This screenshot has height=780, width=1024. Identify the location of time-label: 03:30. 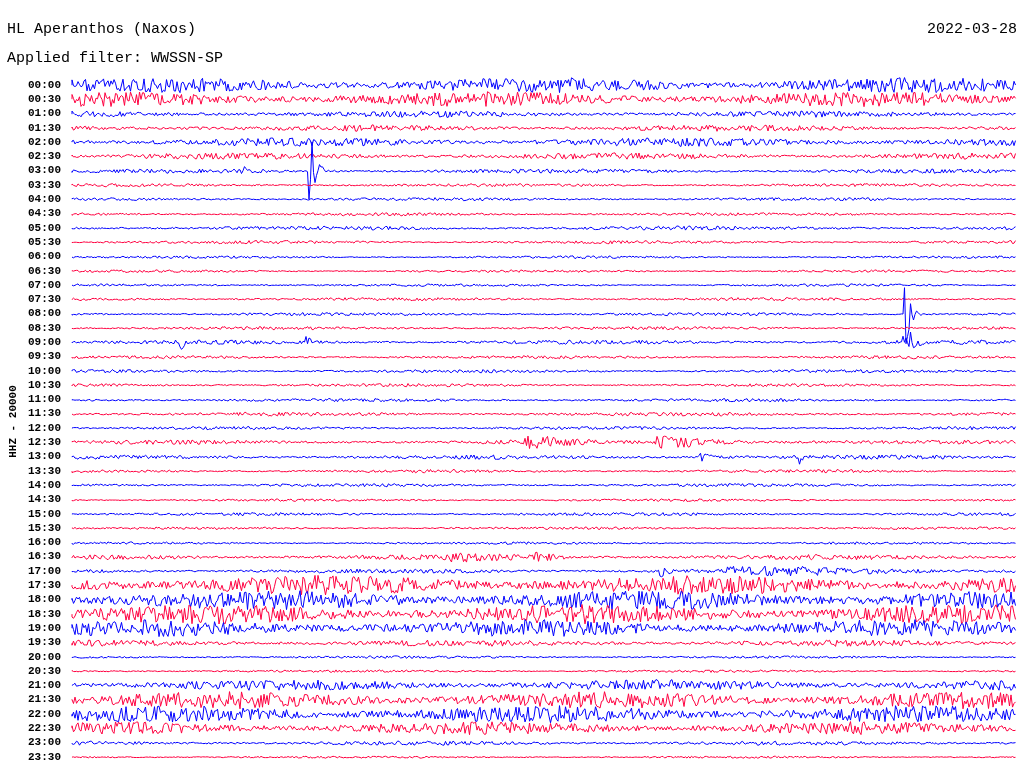
(44, 185).